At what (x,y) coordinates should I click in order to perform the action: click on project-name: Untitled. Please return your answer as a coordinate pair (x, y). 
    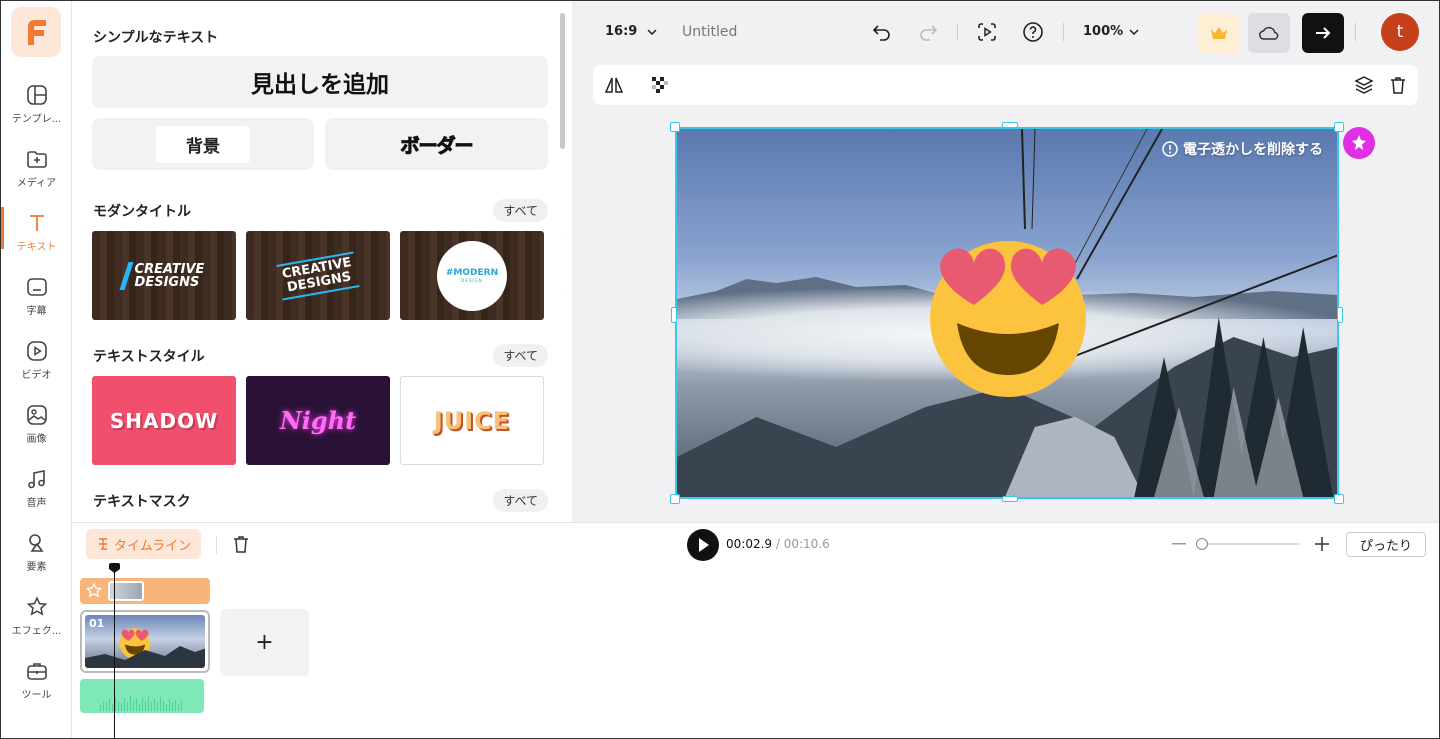
    Looking at the image, I should click on (709, 32).